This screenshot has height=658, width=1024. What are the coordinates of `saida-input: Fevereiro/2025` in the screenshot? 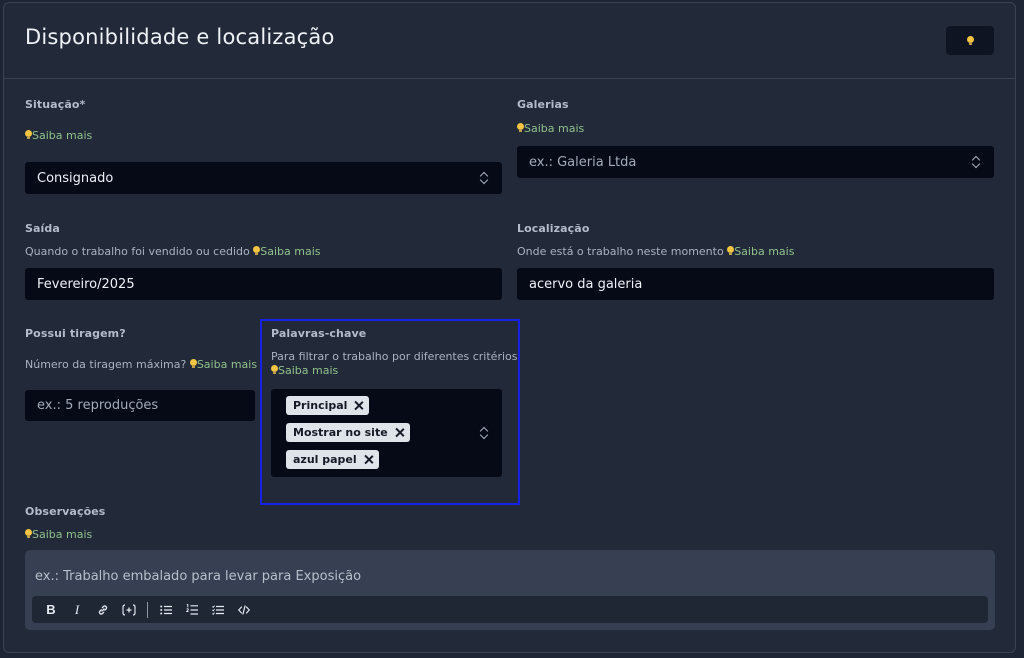 It's located at (263, 284).